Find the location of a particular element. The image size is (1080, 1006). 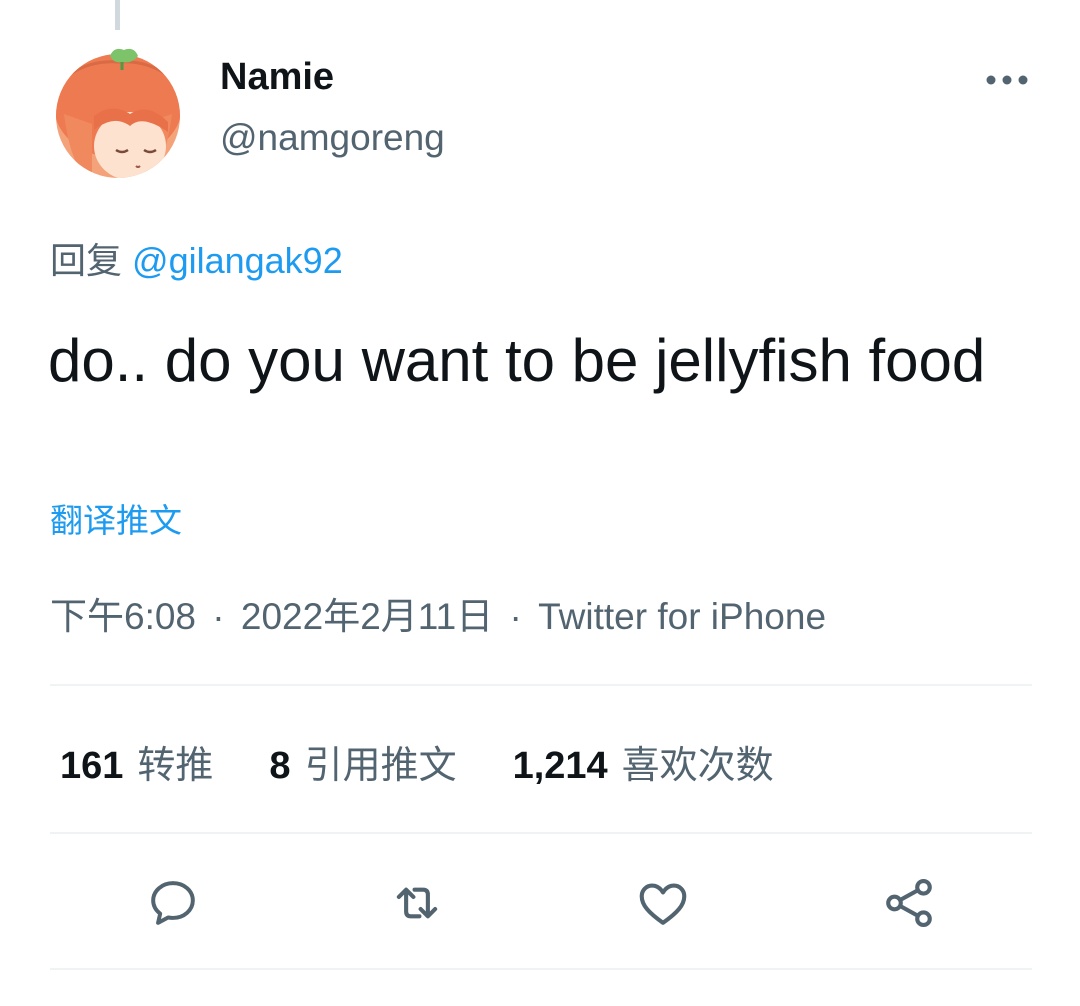

reply-button is located at coordinates (173, 903).